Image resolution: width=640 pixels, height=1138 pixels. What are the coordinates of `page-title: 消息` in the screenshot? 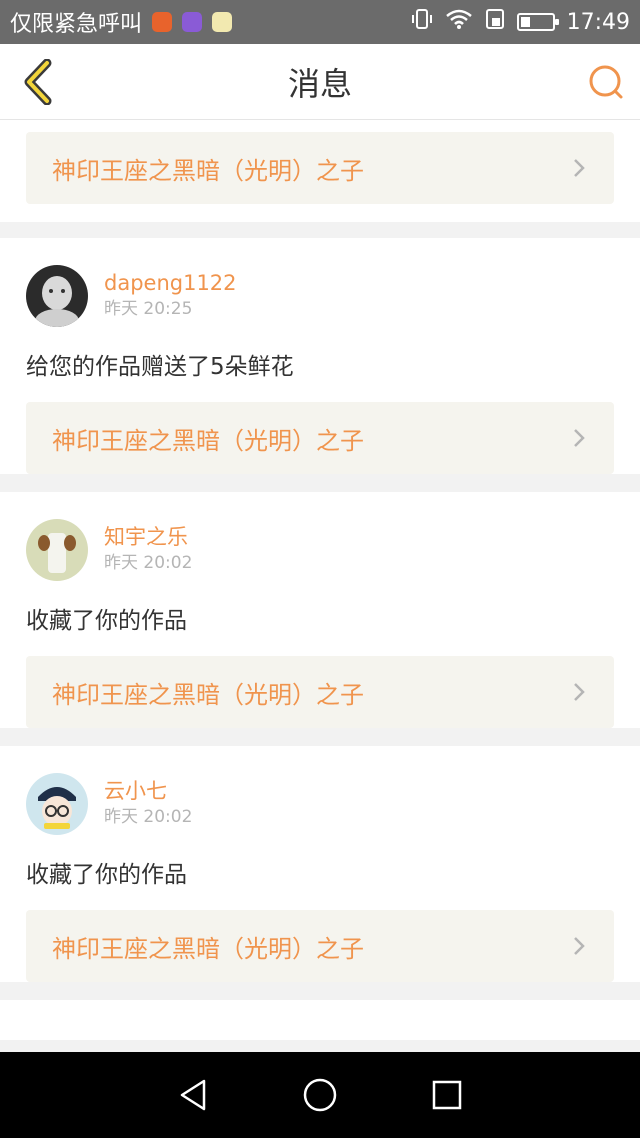 It's located at (319, 83).